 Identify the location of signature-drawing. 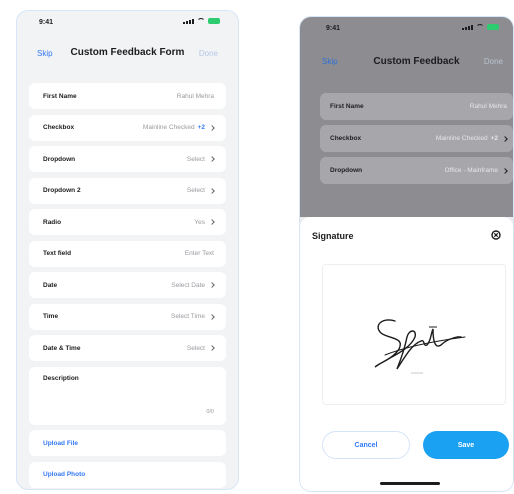
(420, 346).